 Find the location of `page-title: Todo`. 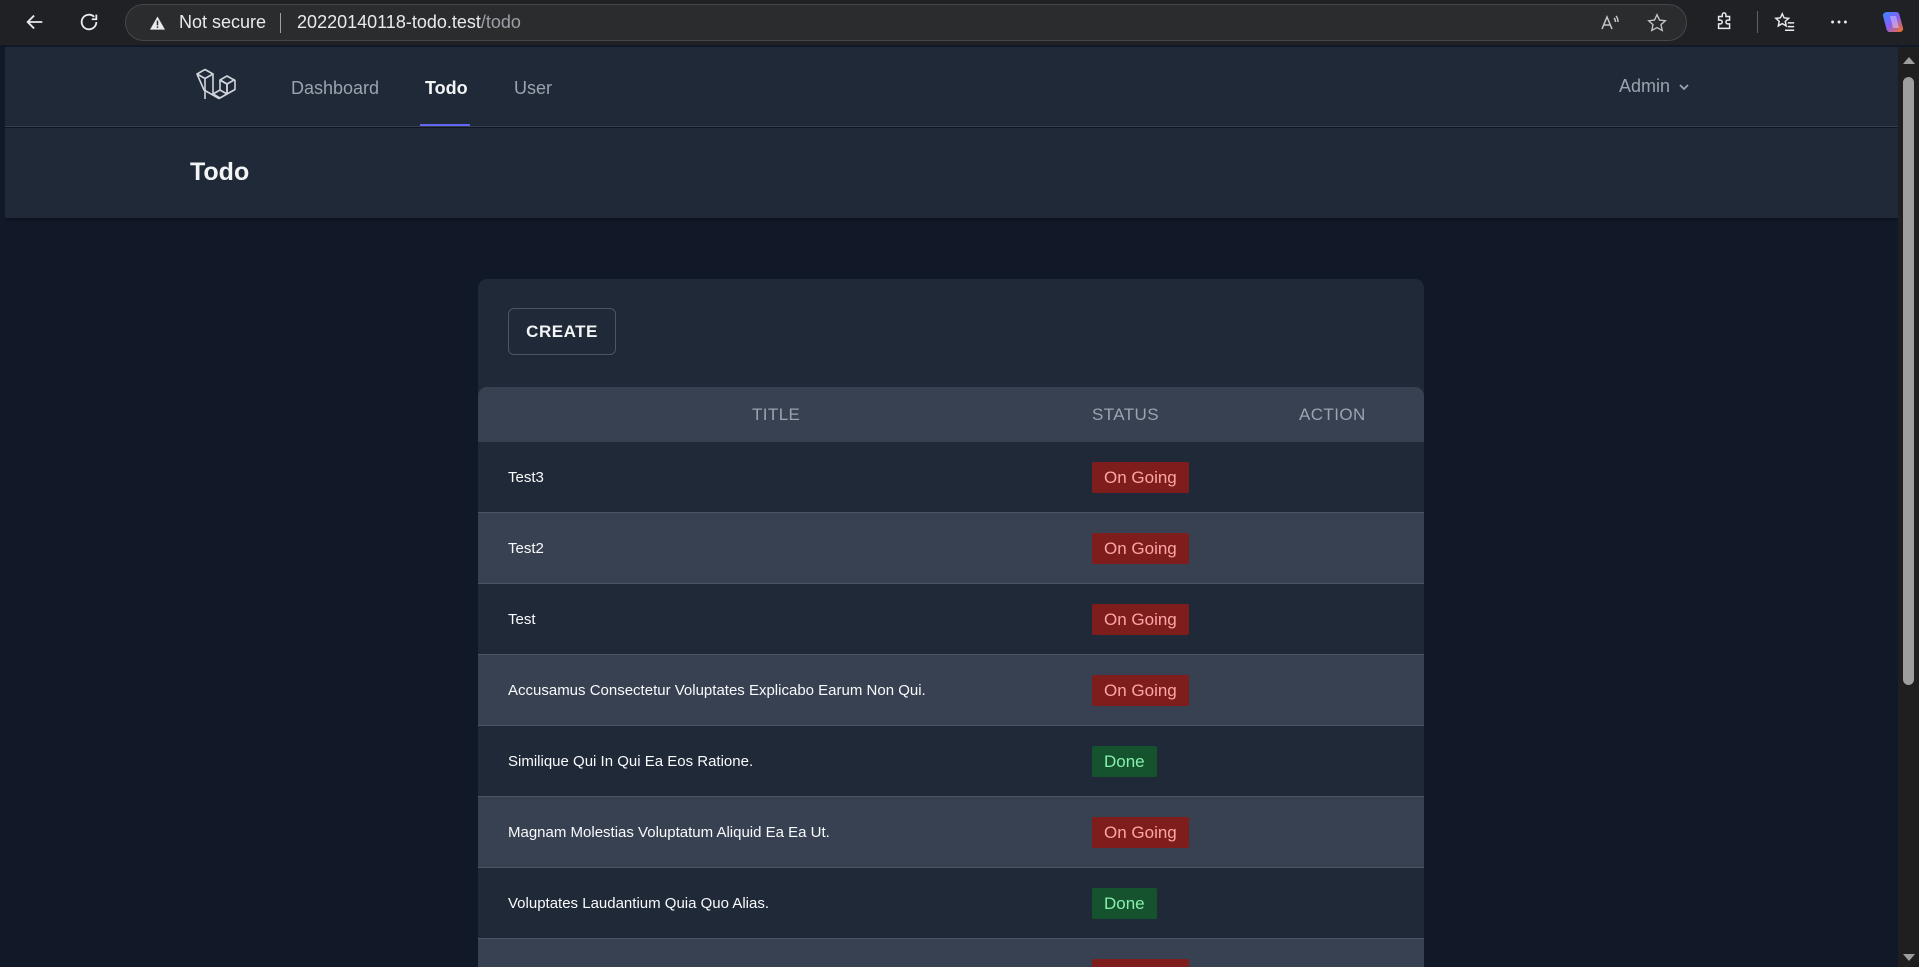

page-title: Todo is located at coordinates (220, 172).